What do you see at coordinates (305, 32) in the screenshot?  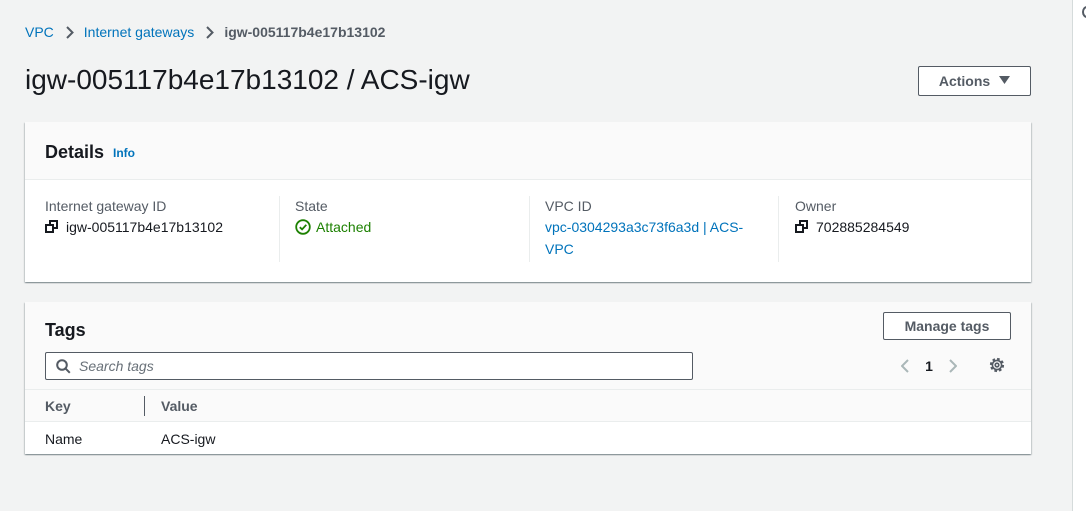 I see `breadcrumb-current: igw-005117b4e17b13102` at bounding box center [305, 32].